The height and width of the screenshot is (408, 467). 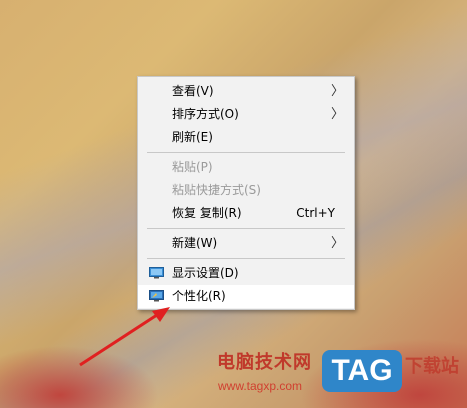 What do you see at coordinates (246, 296) in the screenshot?
I see `menu-item-personalize: 个性化(R)` at bounding box center [246, 296].